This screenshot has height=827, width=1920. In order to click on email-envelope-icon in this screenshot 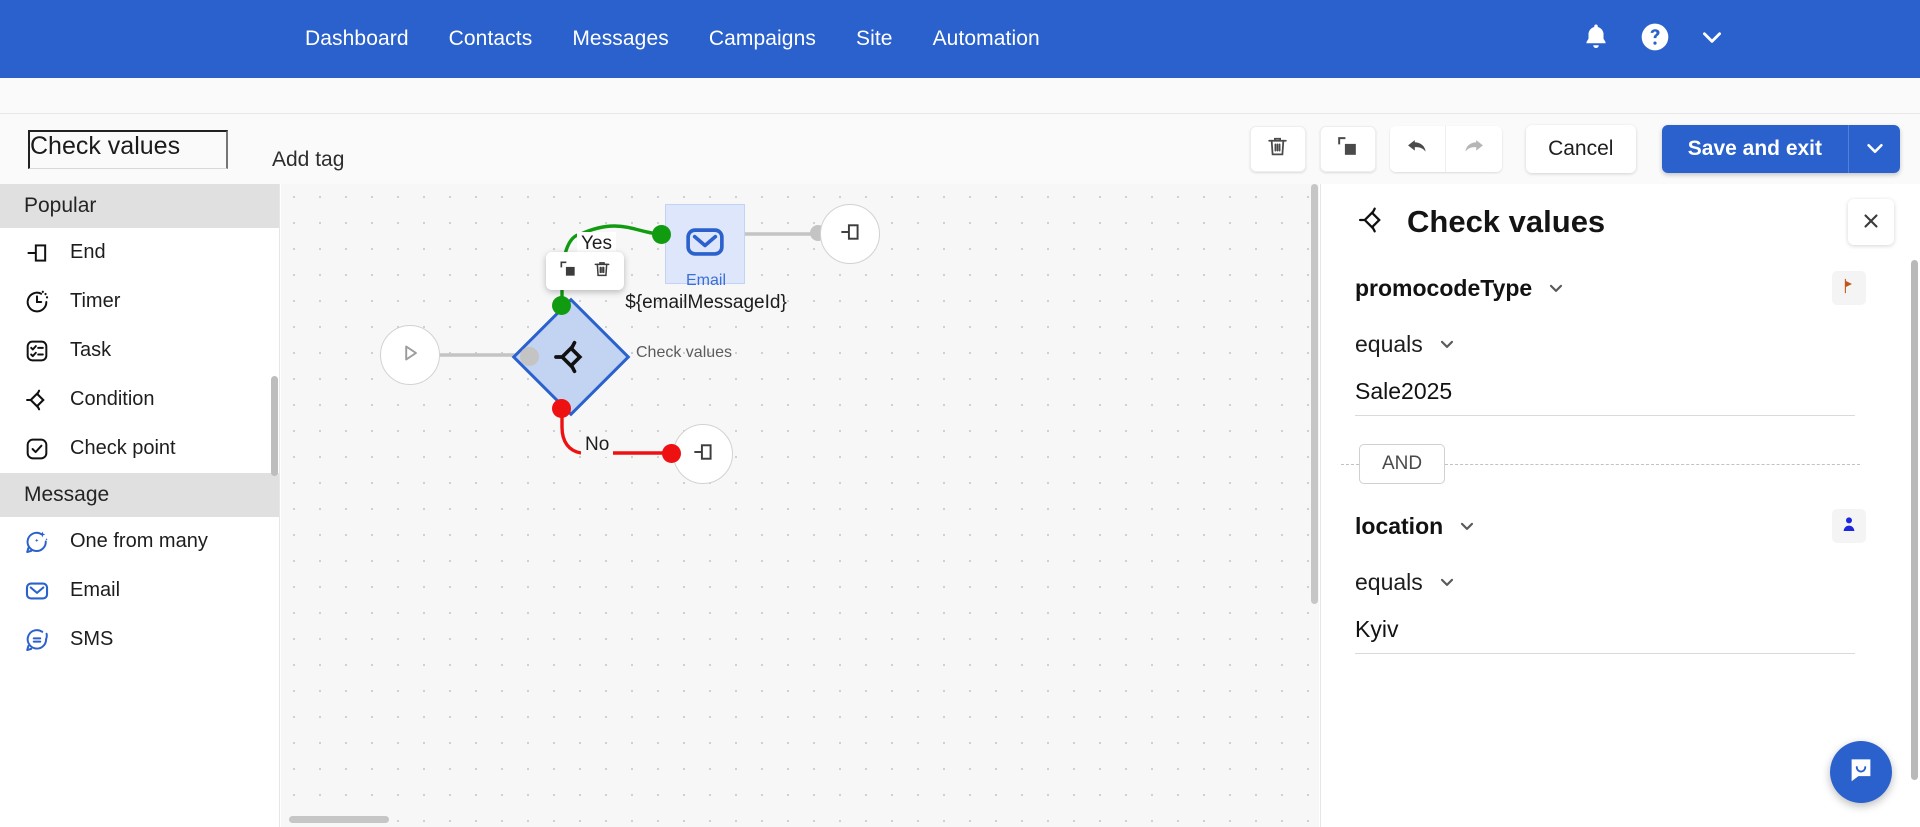, I will do `click(37, 591)`.